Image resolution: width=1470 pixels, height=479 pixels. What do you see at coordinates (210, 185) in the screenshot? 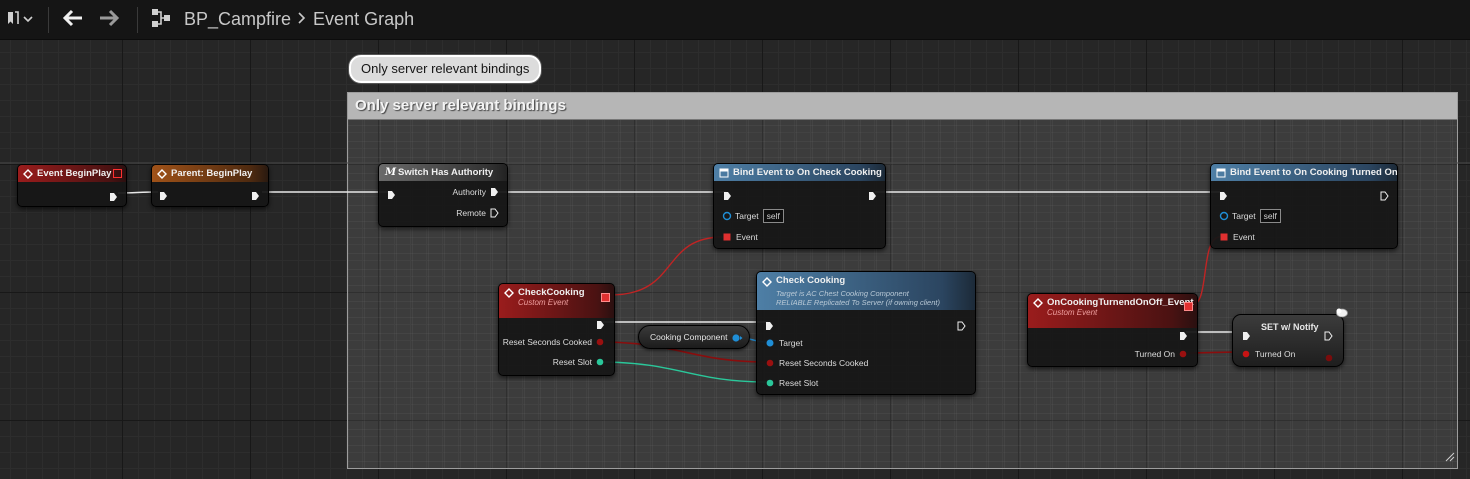
I see `node-parent-begin-play: Parent: BeginPlay` at bounding box center [210, 185].